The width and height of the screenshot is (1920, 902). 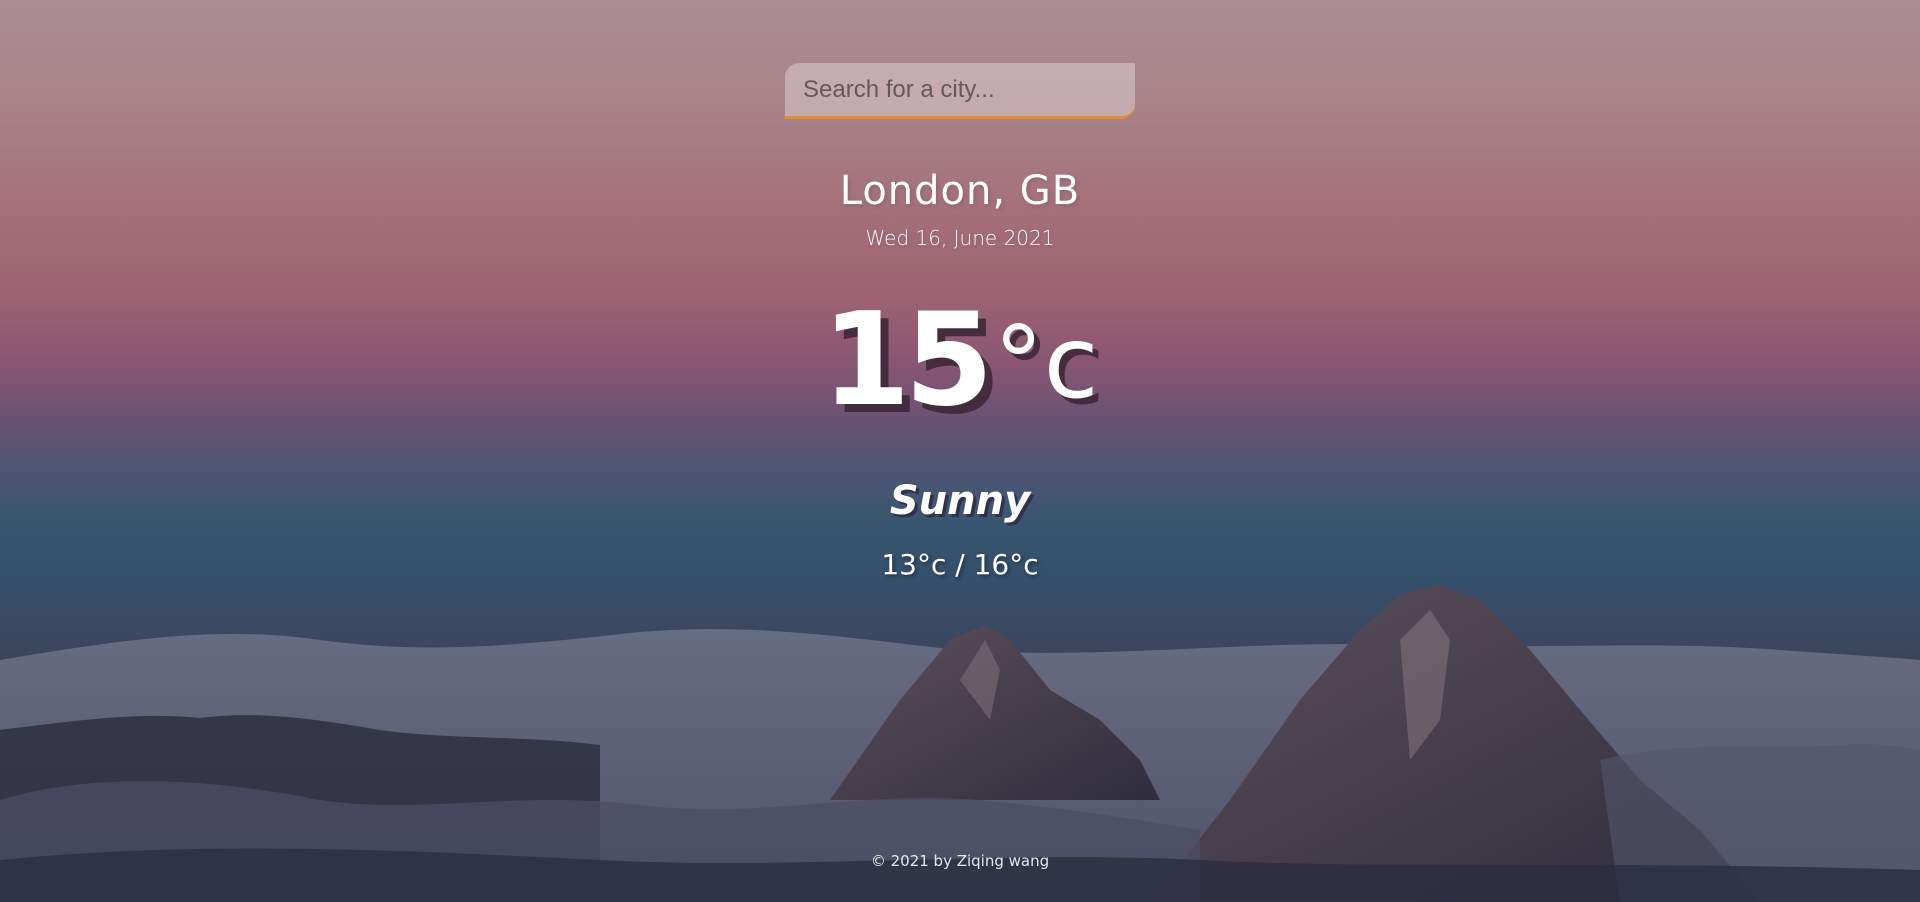 I want to click on city-name: London, GB, so click(x=960, y=191).